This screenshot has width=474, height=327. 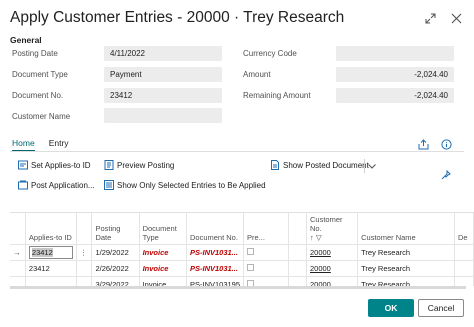 I want to click on col-customer-no-label: Customer No., so click(x=326, y=224).